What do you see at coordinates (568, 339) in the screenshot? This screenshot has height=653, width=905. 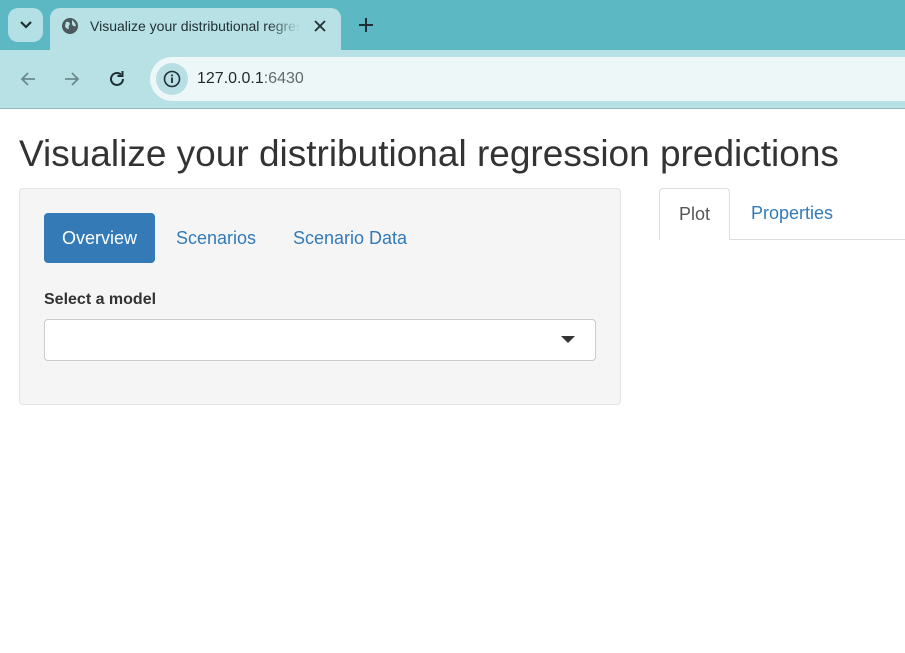 I see `caret-down-icon` at bounding box center [568, 339].